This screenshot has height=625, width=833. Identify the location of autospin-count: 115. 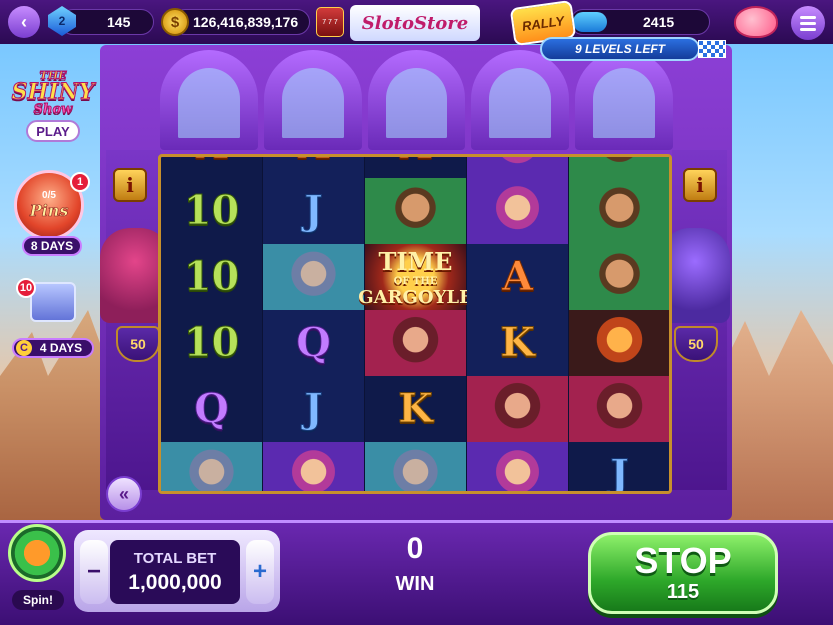
(683, 591).